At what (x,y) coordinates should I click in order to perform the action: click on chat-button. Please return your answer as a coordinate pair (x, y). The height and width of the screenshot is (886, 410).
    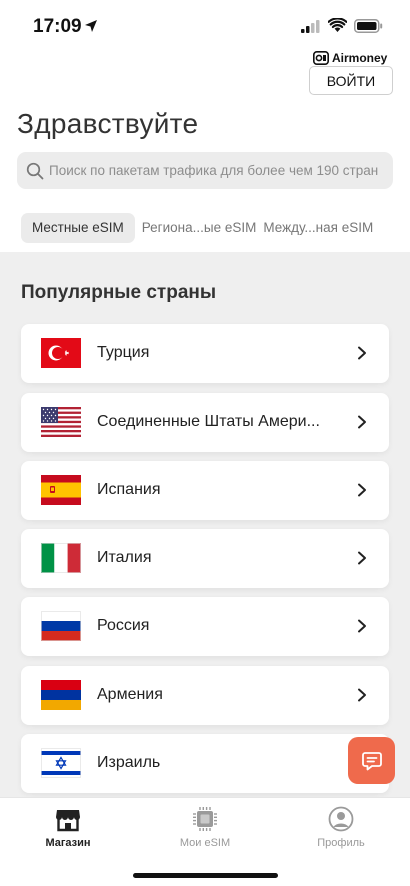
    Looking at the image, I should click on (371, 760).